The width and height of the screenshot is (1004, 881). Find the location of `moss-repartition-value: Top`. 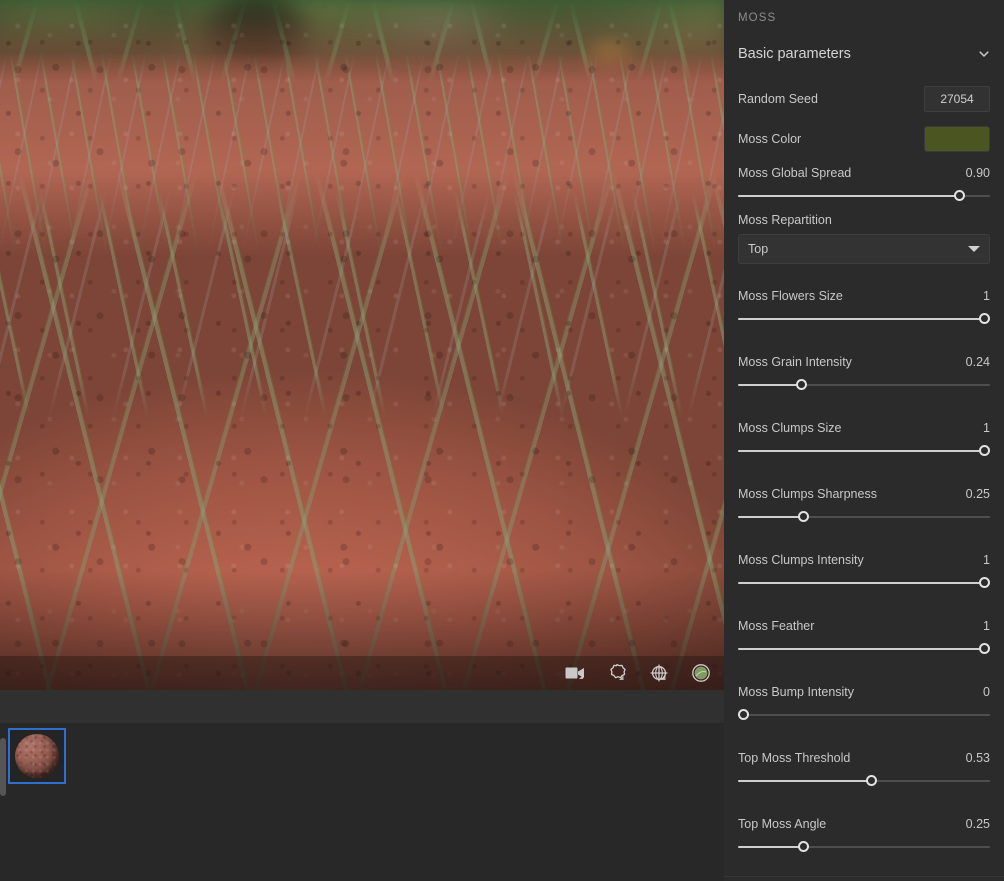

moss-repartition-value: Top is located at coordinates (758, 249).